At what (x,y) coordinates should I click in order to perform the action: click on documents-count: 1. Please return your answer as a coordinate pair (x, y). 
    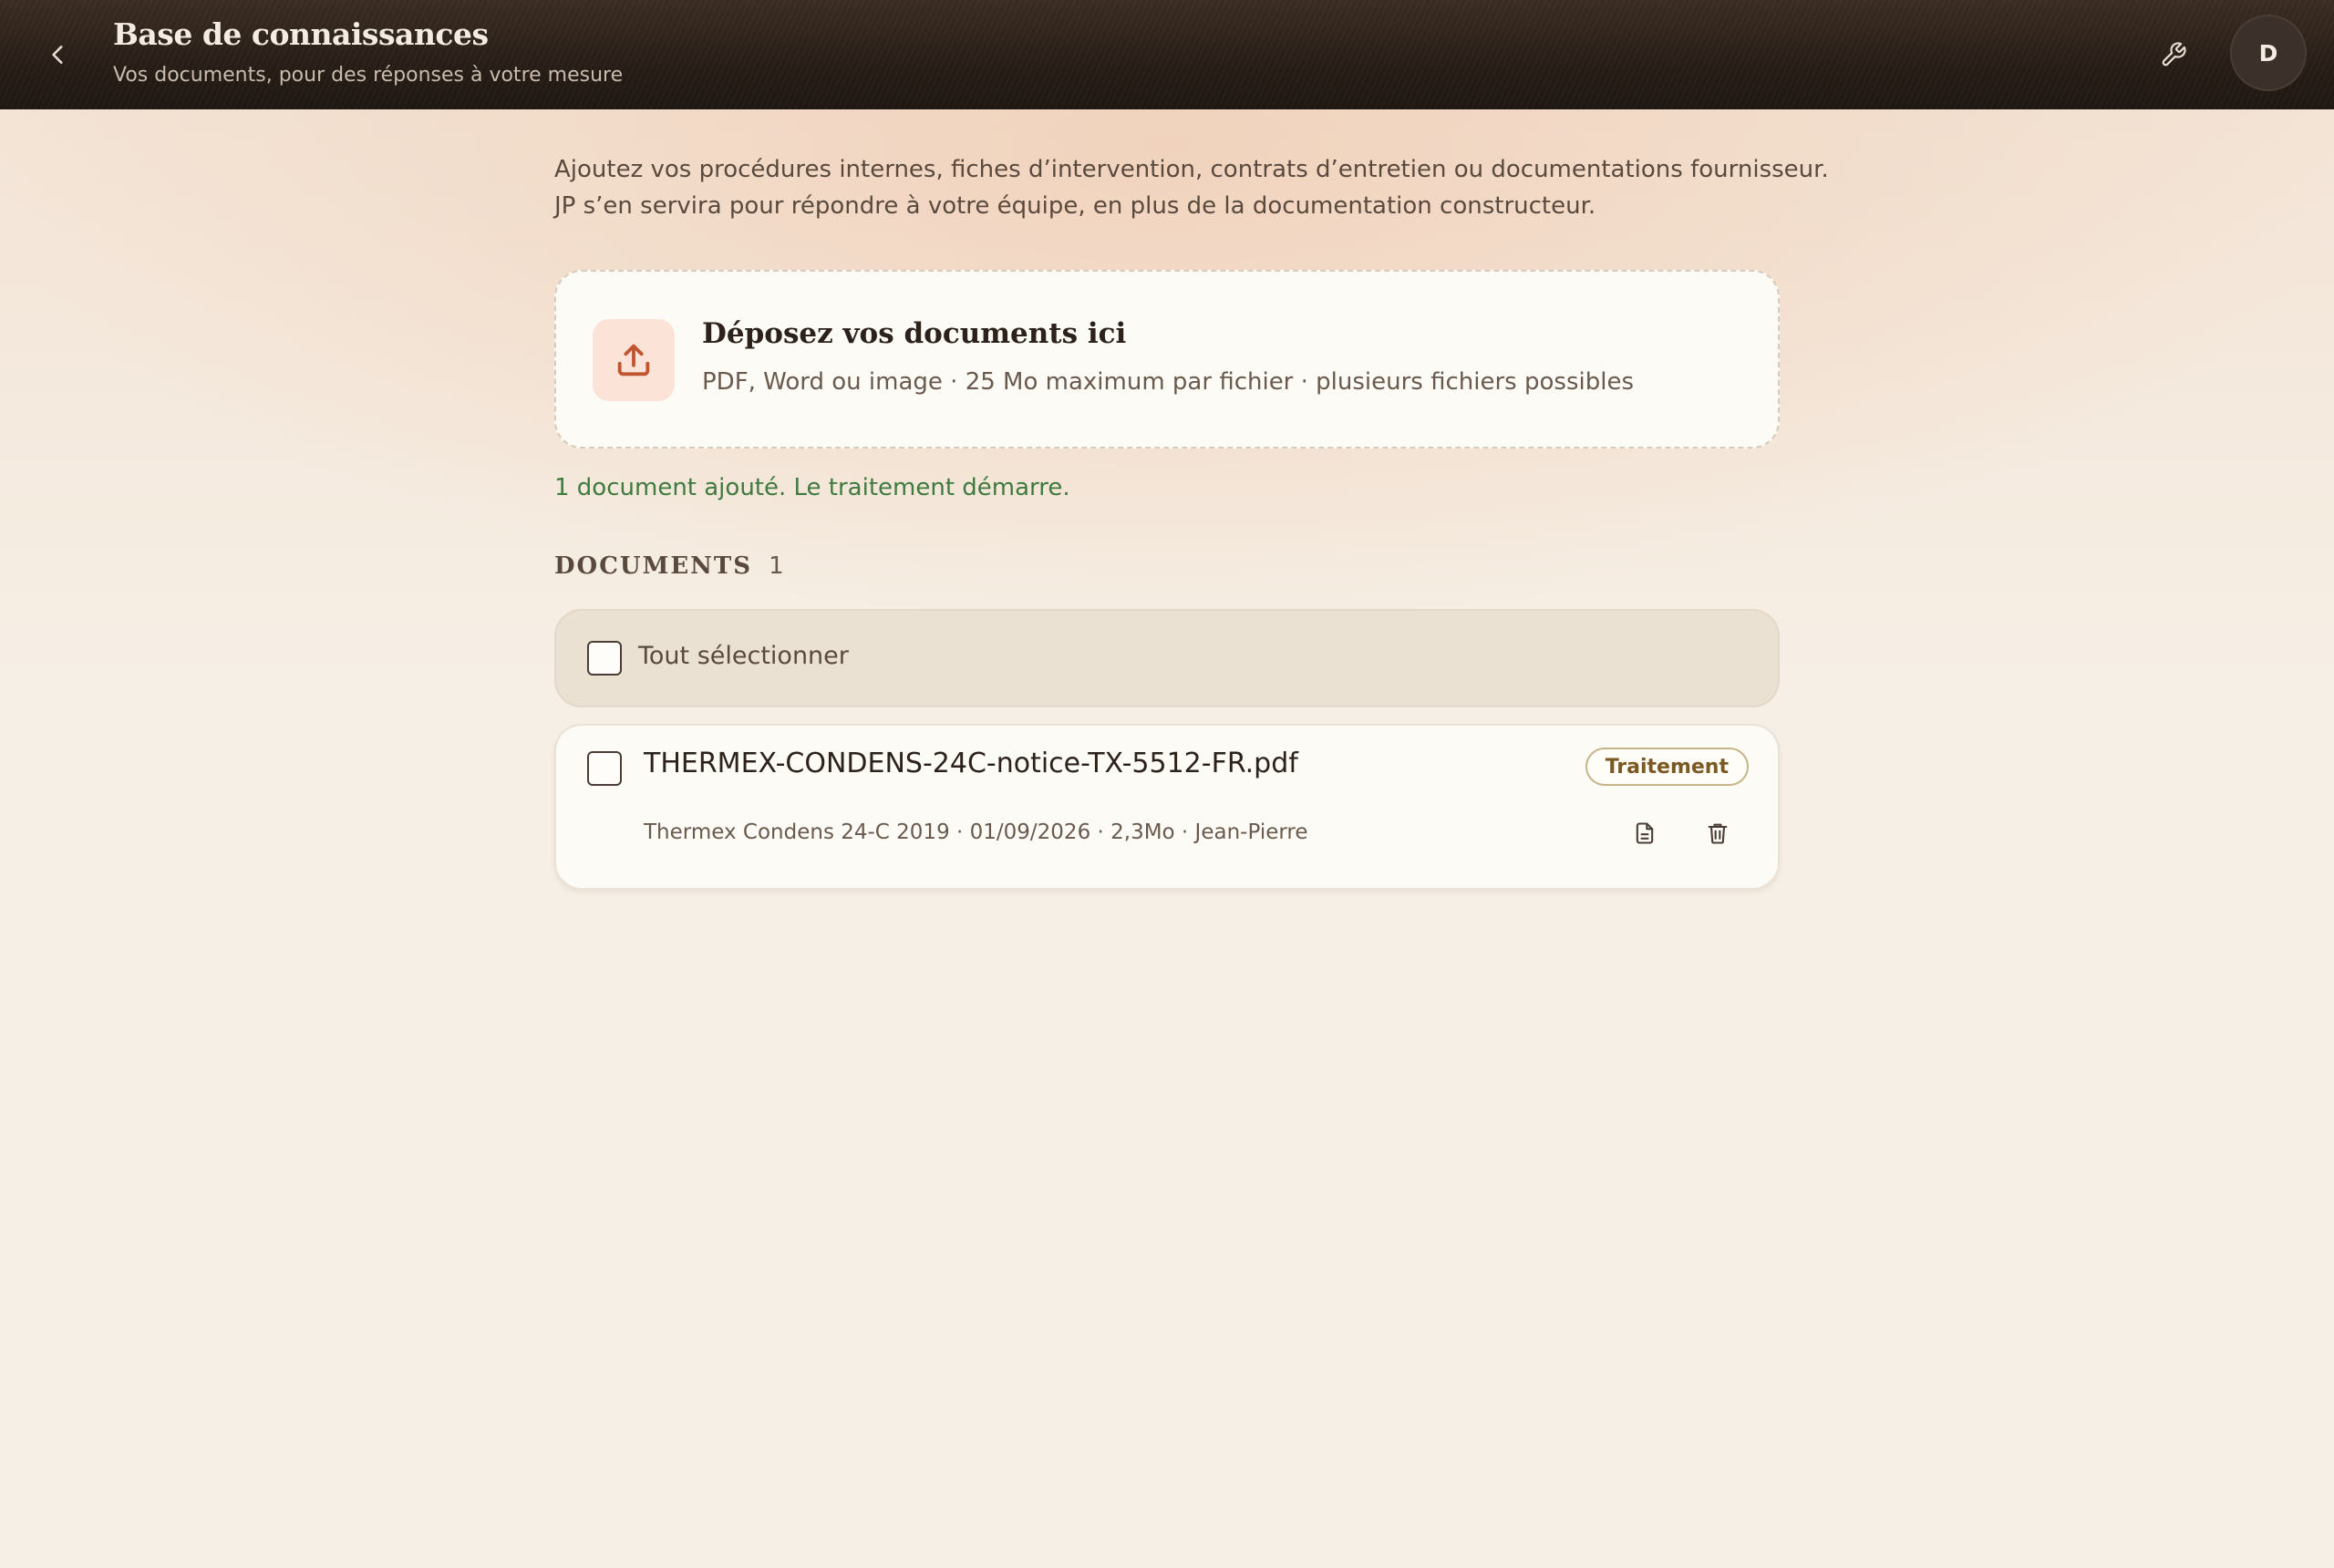
    Looking at the image, I should click on (776, 566).